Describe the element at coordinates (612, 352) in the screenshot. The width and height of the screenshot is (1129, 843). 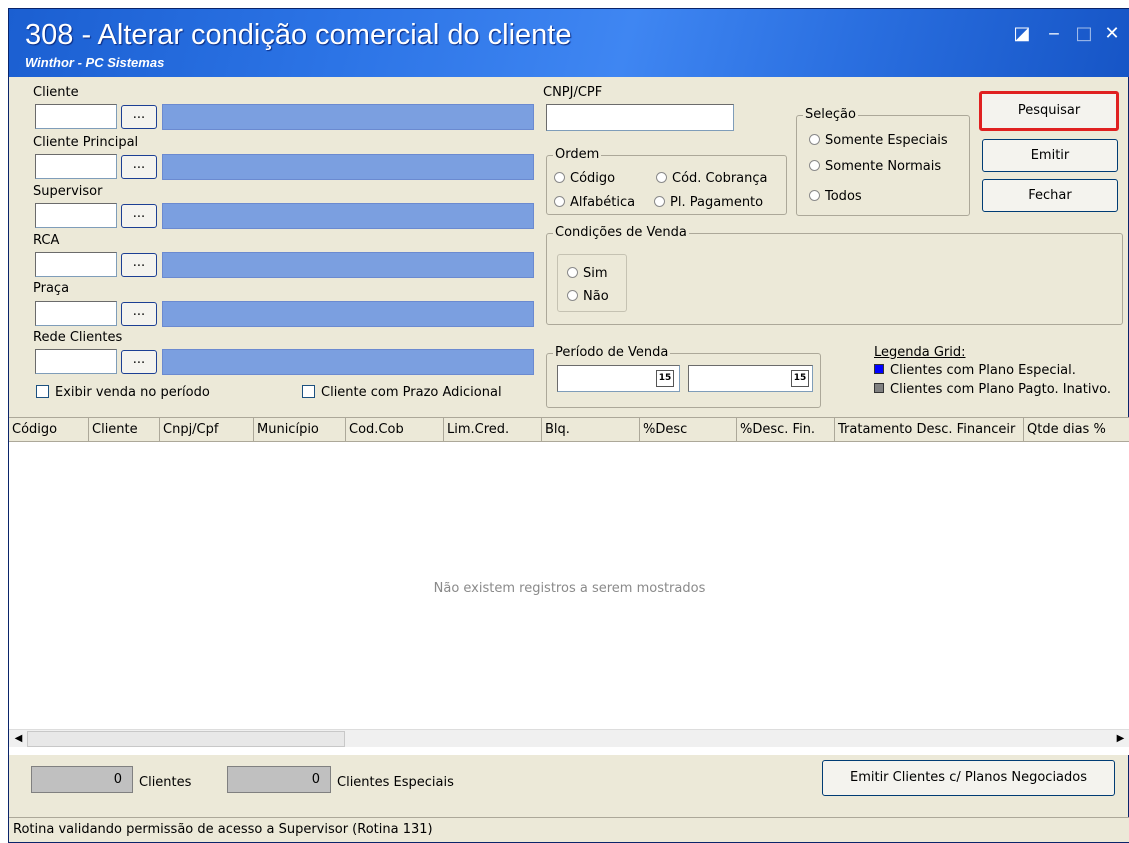
I see `periodo-venda-title: Período de Venda` at that location.